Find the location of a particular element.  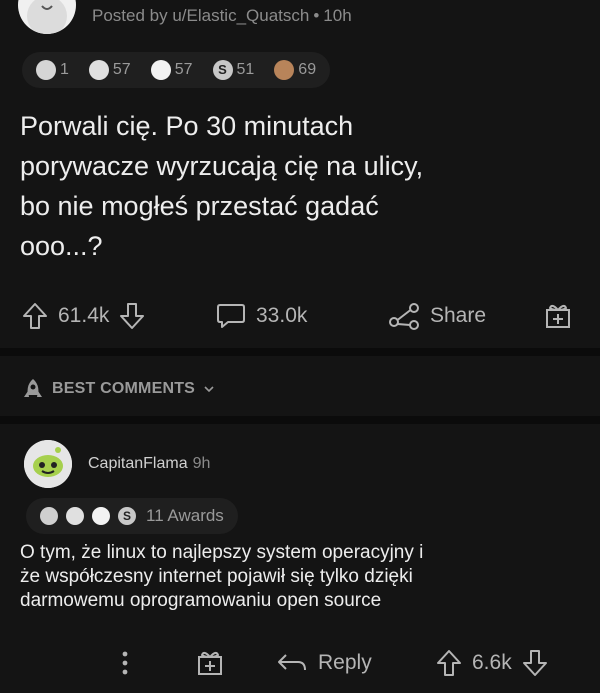

comment-action-bar: Reply 6.6k is located at coordinates (300, 663).